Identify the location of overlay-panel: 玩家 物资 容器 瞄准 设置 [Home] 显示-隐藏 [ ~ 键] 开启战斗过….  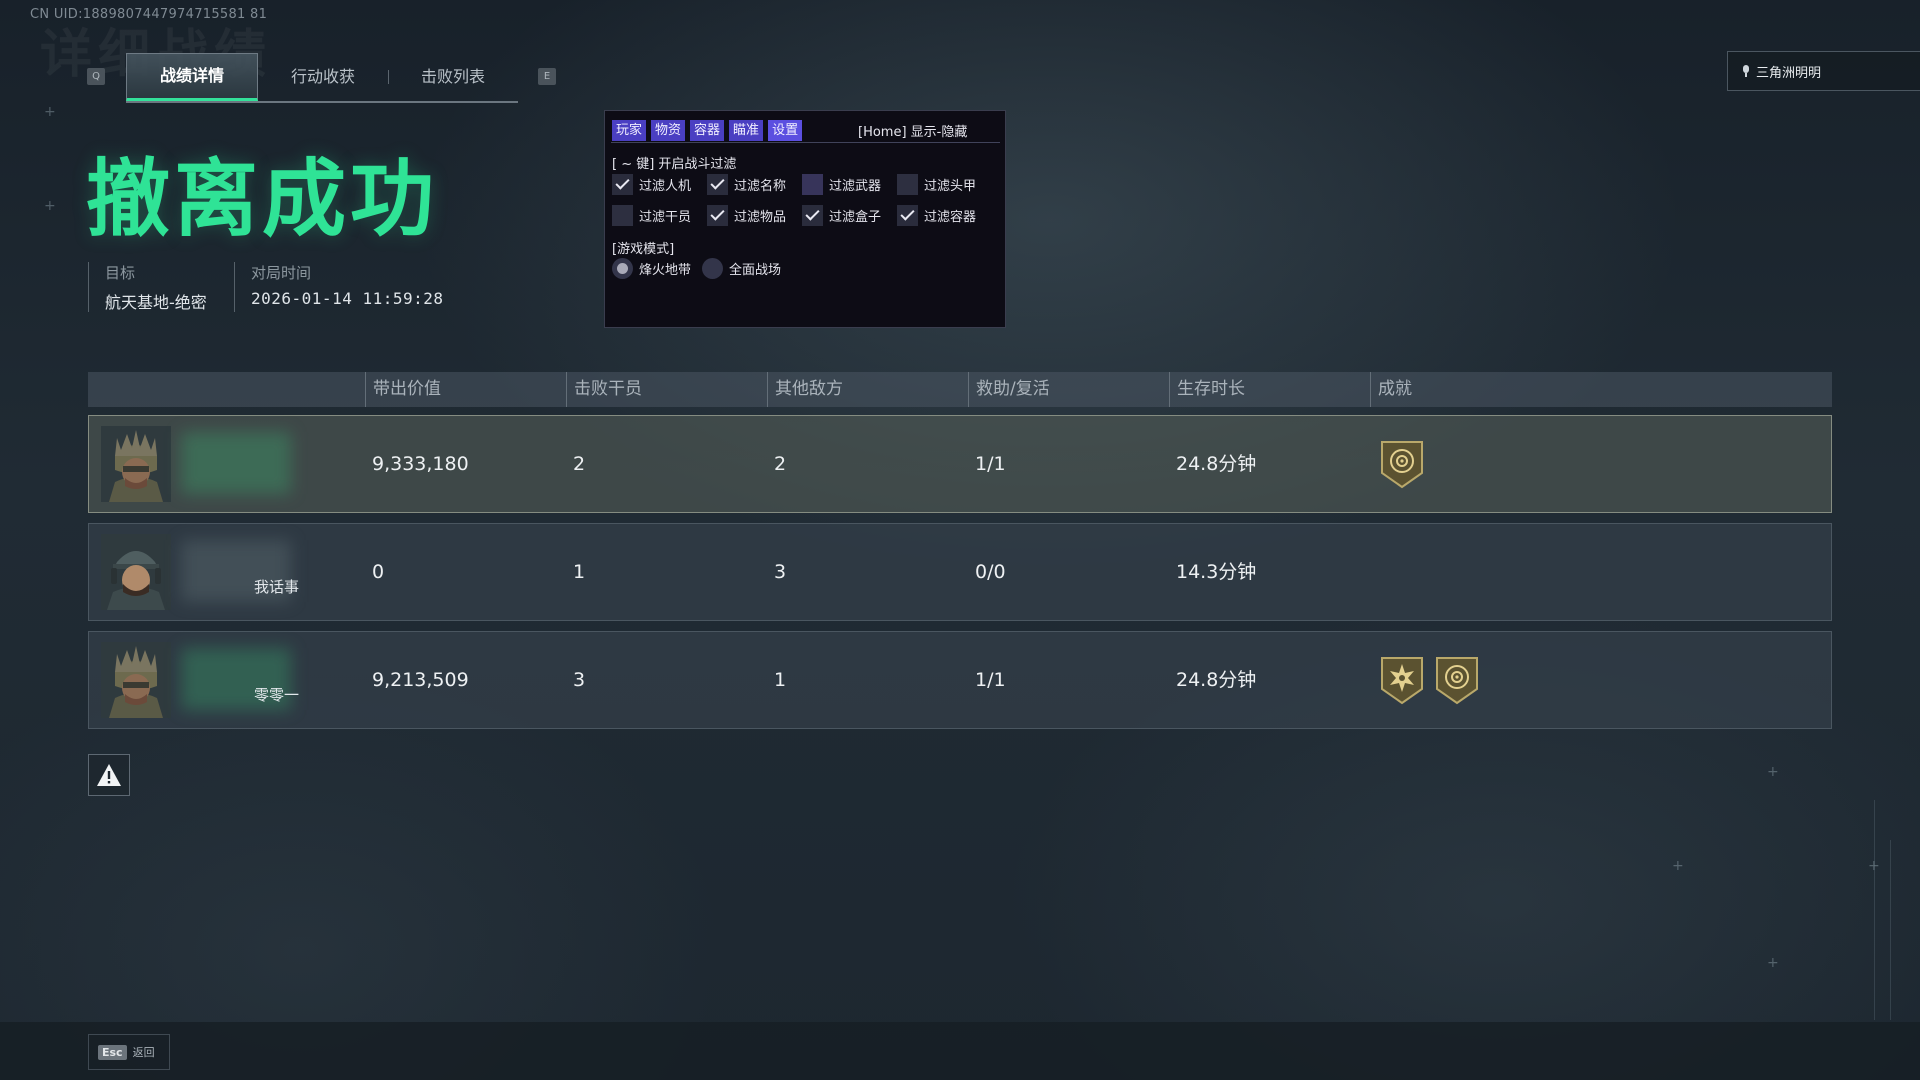
(805, 219).